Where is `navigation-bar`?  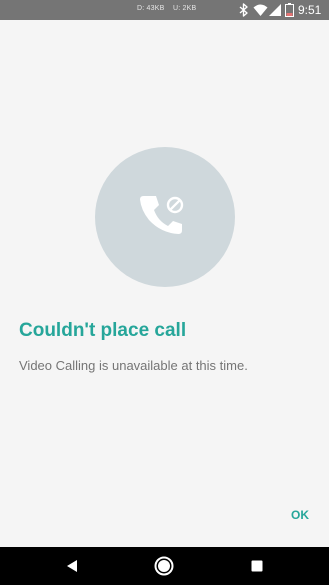
navigation-bar is located at coordinates (164, 566).